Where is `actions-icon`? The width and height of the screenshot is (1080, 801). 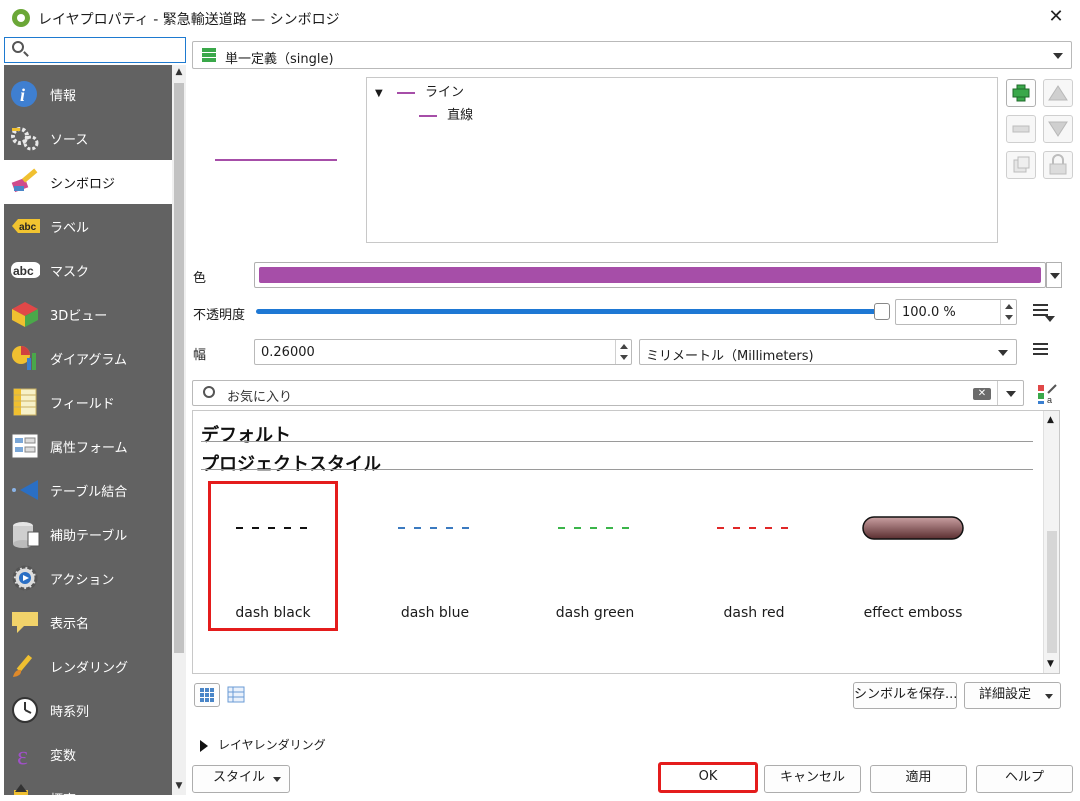
actions-icon is located at coordinates (25, 578).